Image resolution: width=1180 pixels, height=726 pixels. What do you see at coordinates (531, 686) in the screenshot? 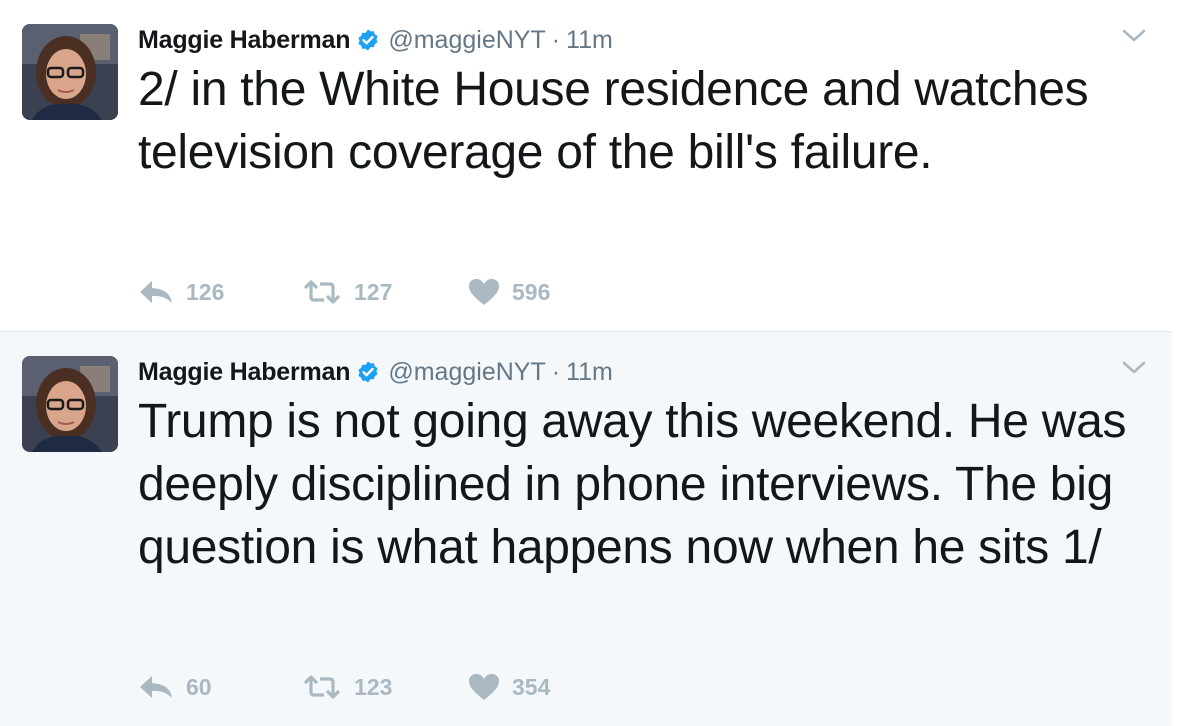
I see `like-count: 354` at bounding box center [531, 686].